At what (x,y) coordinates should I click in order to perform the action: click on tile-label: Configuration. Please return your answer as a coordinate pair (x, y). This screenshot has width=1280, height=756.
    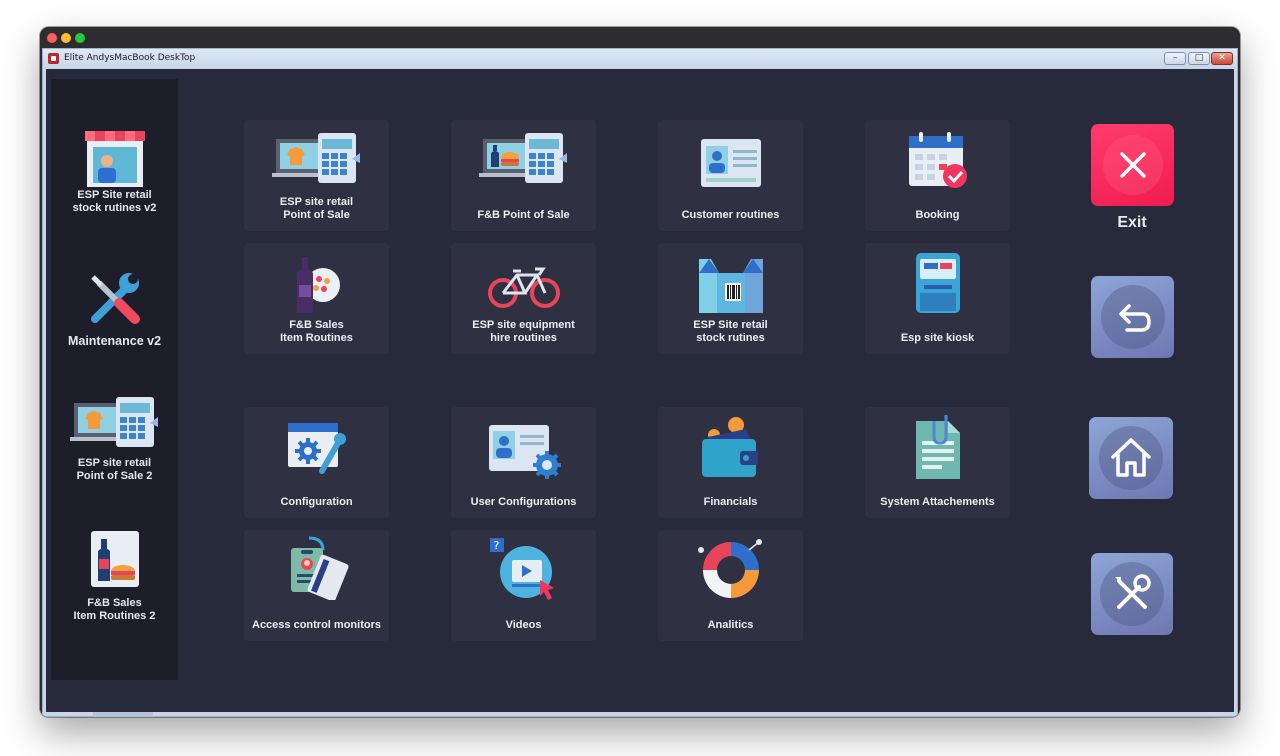
    Looking at the image, I should click on (316, 502).